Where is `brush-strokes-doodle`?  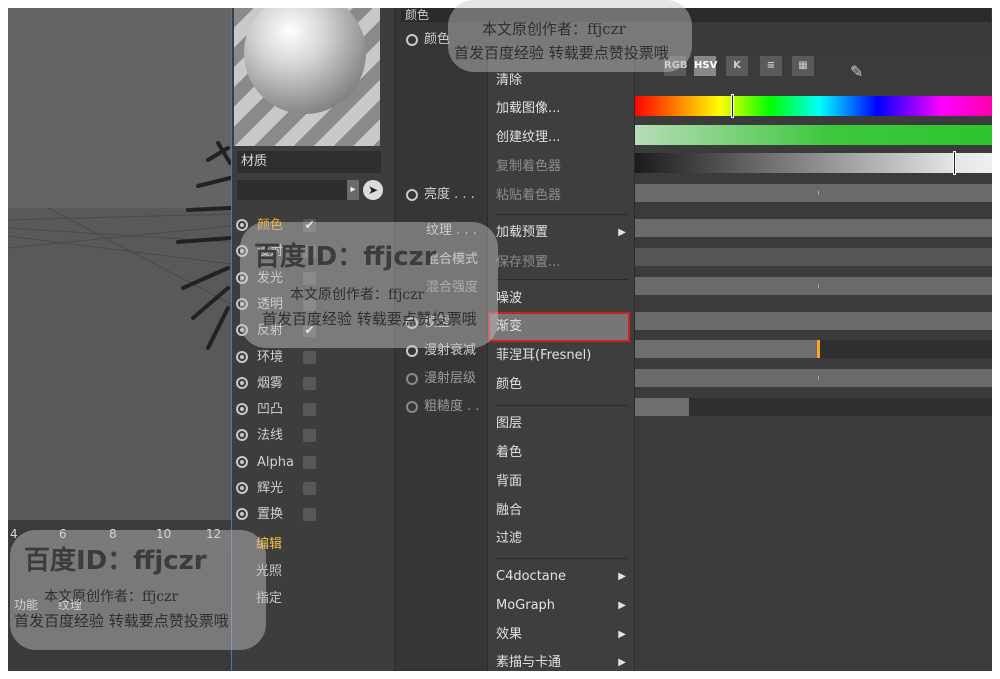
brush-strokes-doodle is located at coordinates (203, 245).